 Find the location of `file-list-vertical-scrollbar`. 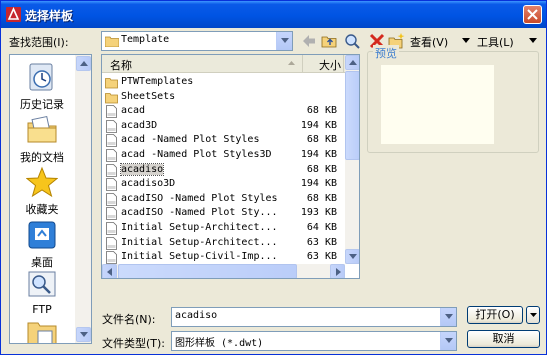

file-list-vertical-scrollbar is located at coordinates (352, 159).